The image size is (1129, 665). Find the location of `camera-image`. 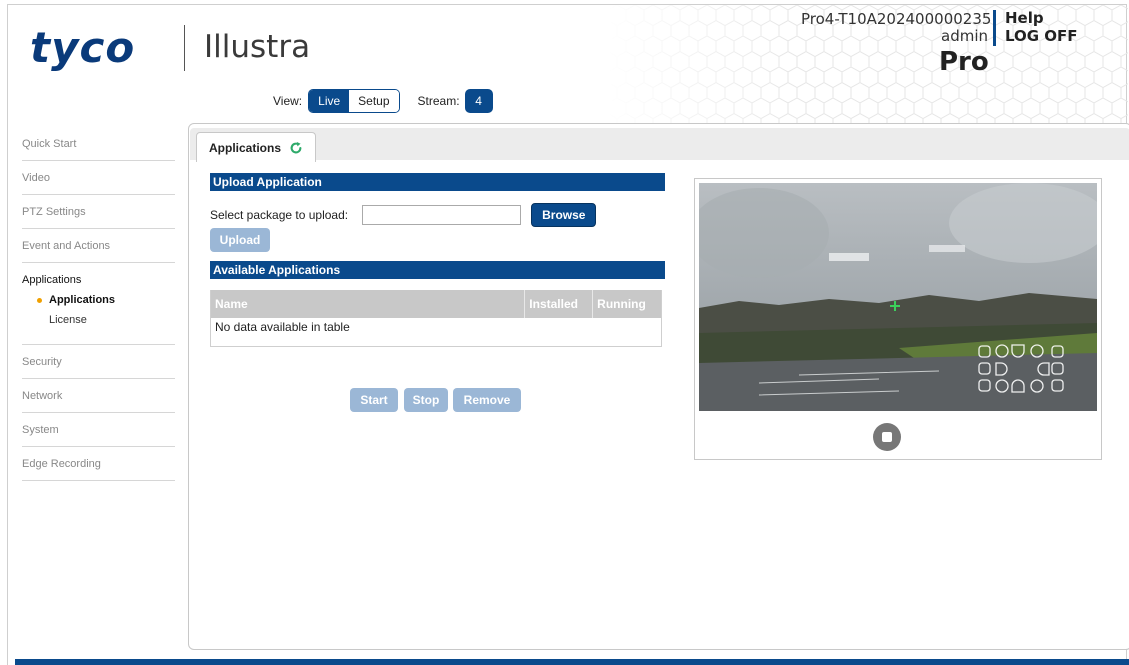

camera-image is located at coordinates (898, 297).